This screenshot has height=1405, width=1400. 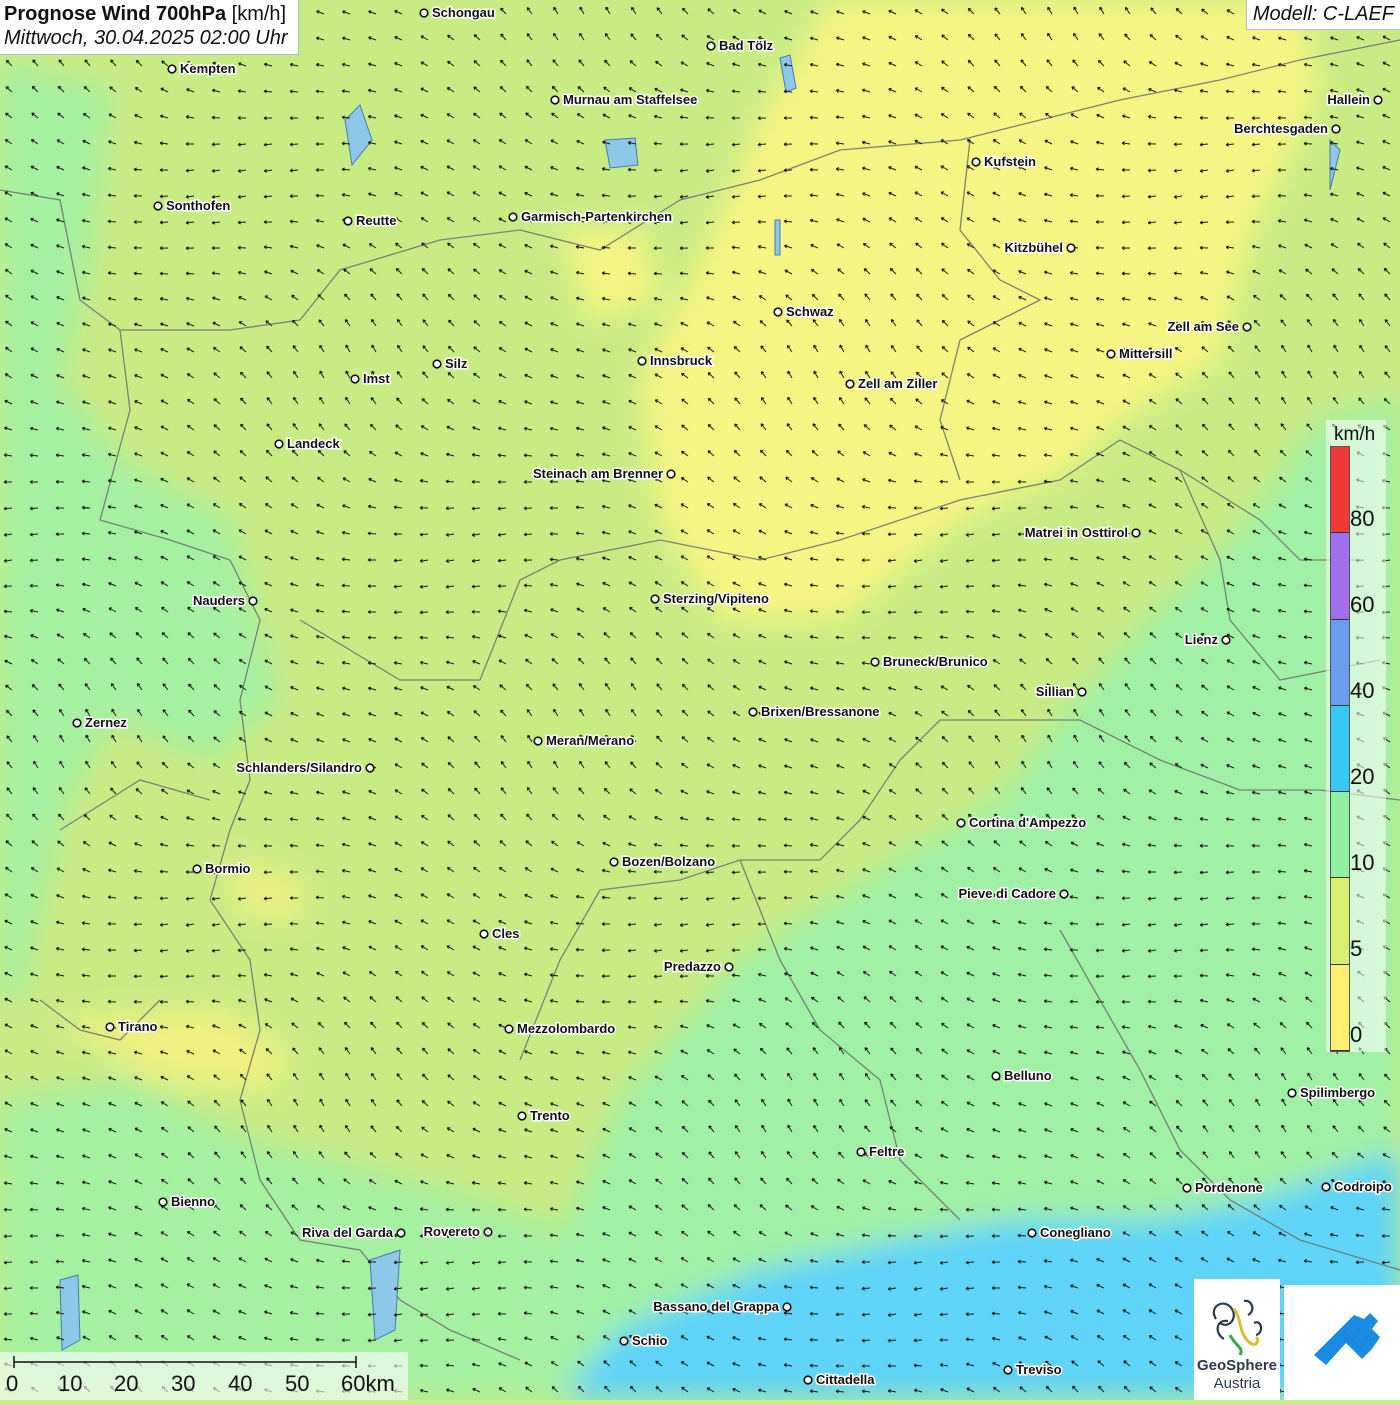 What do you see at coordinates (1362, 862) in the screenshot?
I see `legend-tick-label: 10` at bounding box center [1362, 862].